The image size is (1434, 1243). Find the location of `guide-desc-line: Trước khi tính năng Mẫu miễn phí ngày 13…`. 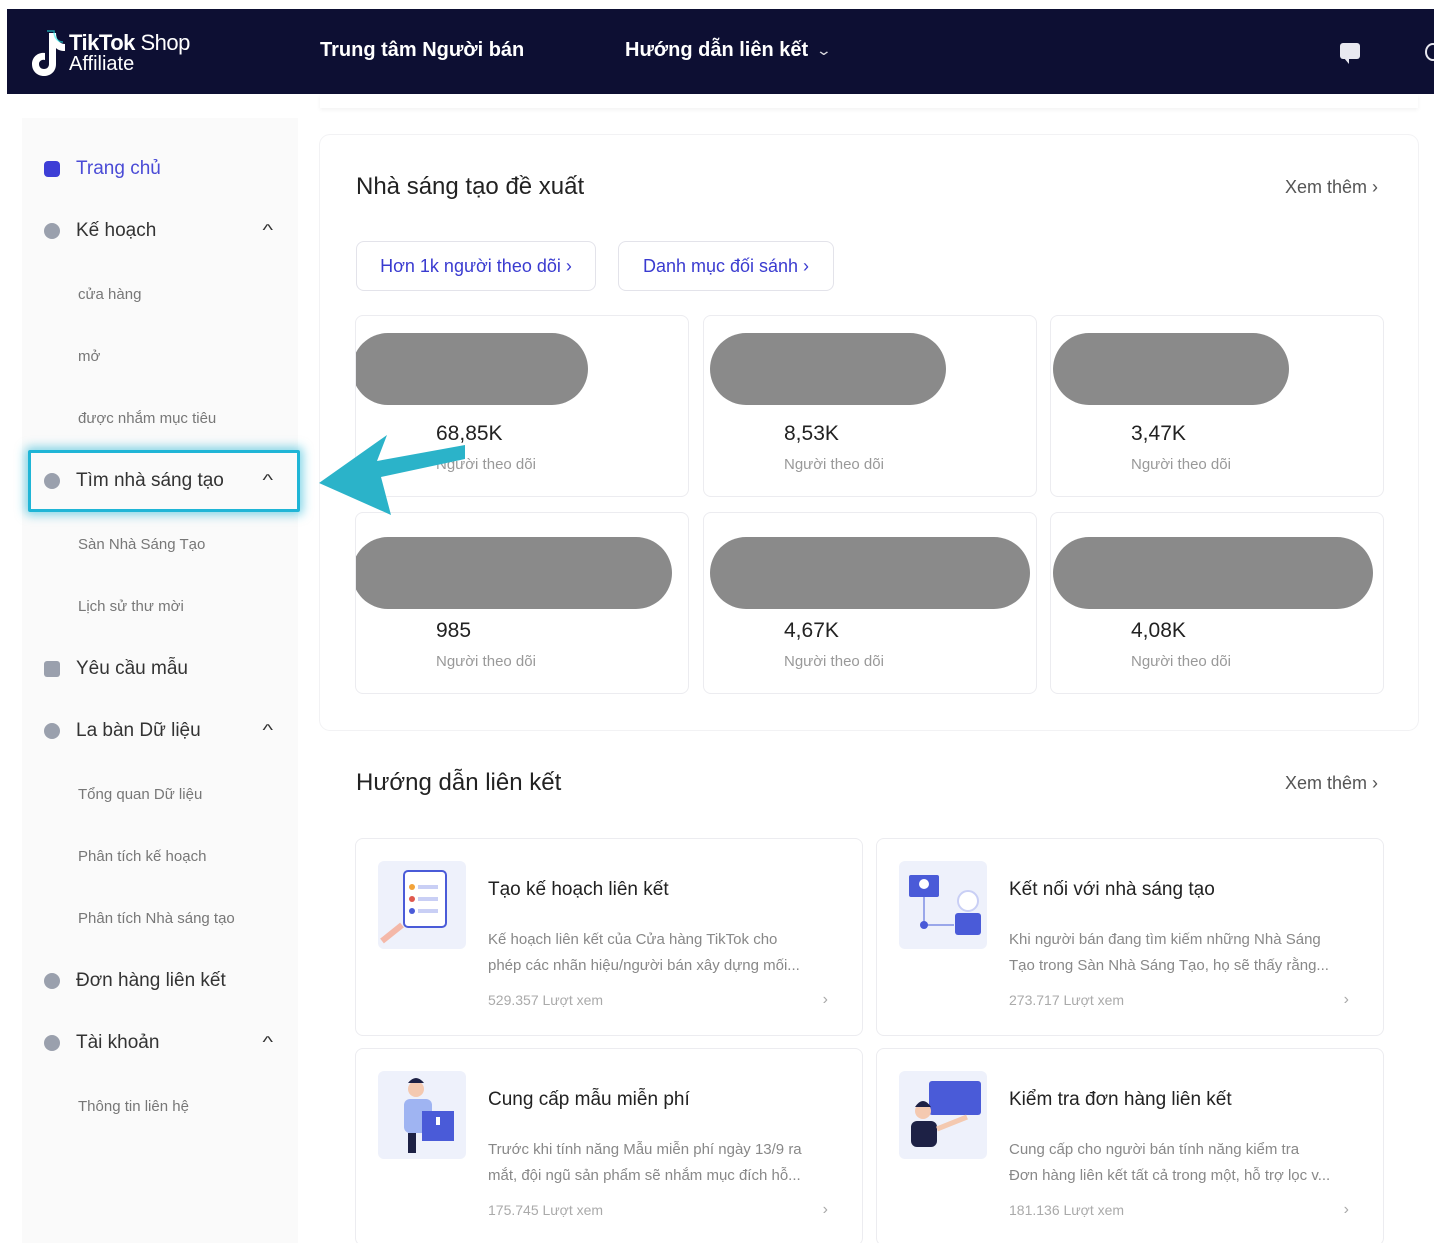

guide-desc-line: Trước khi tính năng Mẫu miễn phí ngày 13… is located at coordinates (645, 1149).